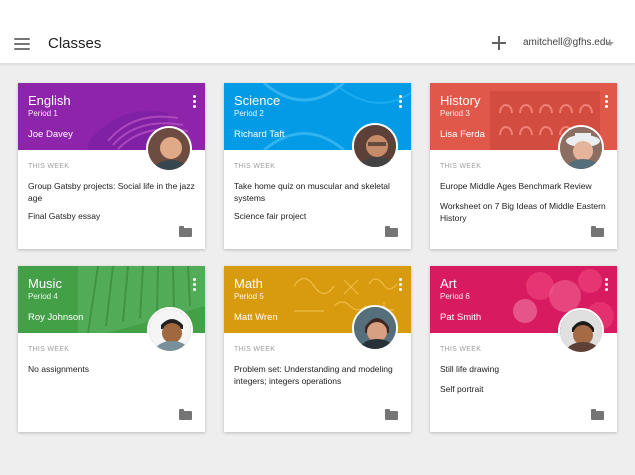 The height and width of the screenshot is (475, 635). I want to click on account-email: amitchell@gfhs.edu, so click(567, 42).